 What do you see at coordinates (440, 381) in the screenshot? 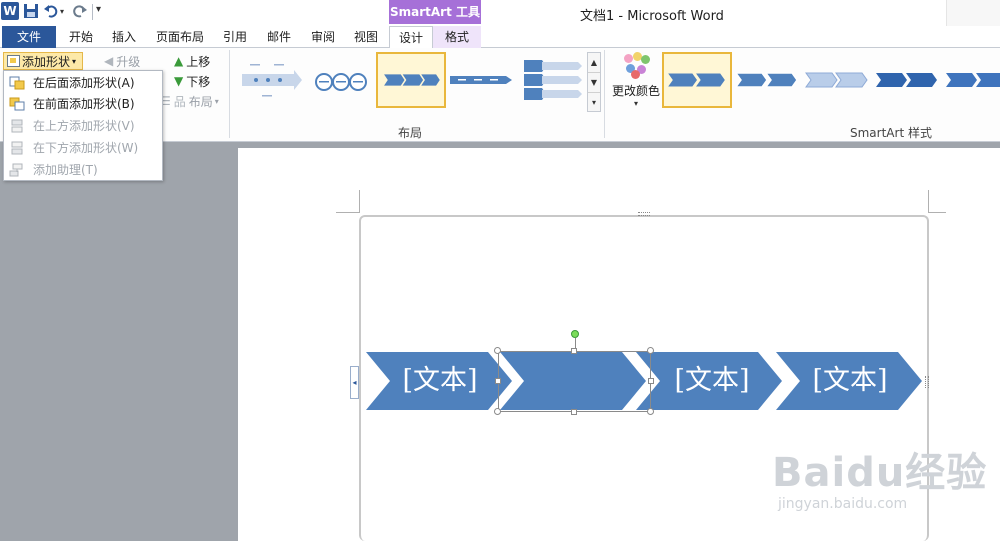
I see `chevron-text-1: [文本]` at bounding box center [440, 381].